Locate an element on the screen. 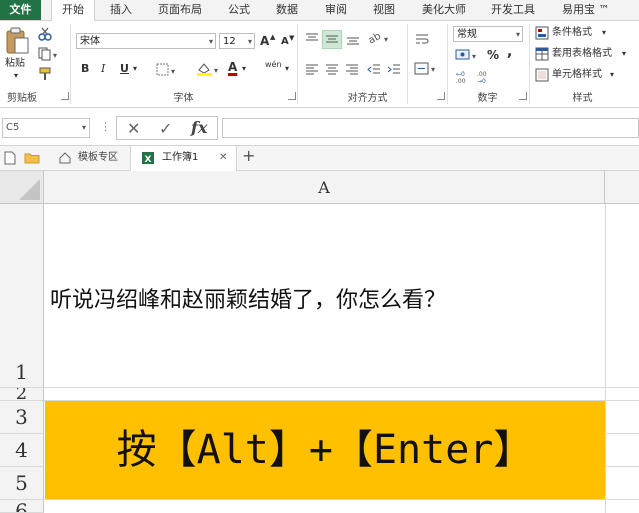  row-header-6: 6 is located at coordinates (22, 506).